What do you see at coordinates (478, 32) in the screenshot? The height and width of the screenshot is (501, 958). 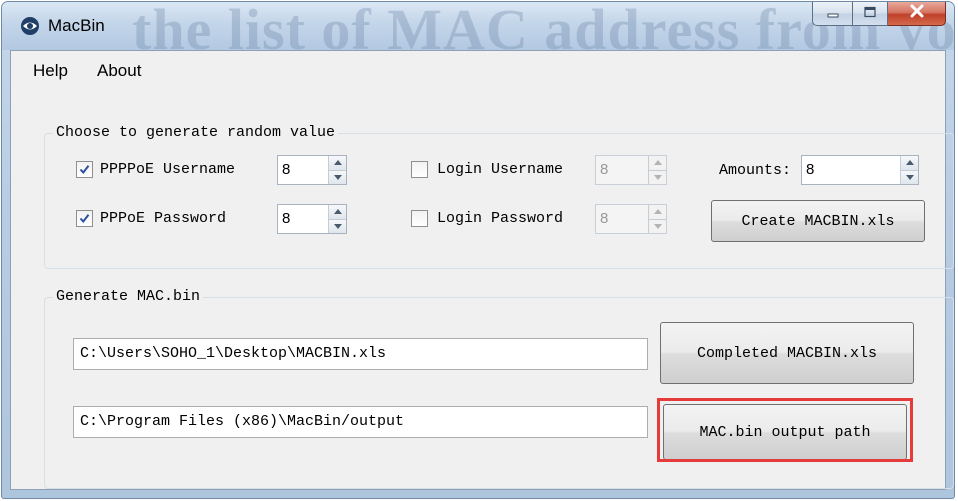 I see `title-bar: the list of MAC address from your MacBin` at bounding box center [478, 32].